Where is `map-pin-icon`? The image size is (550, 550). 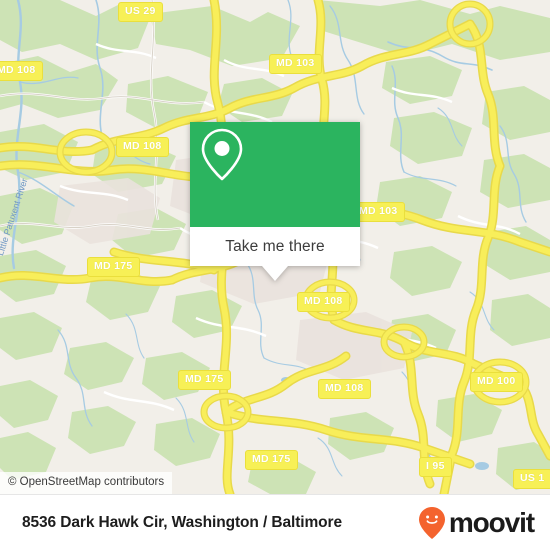 map-pin-icon is located at coordinates (222, 154).